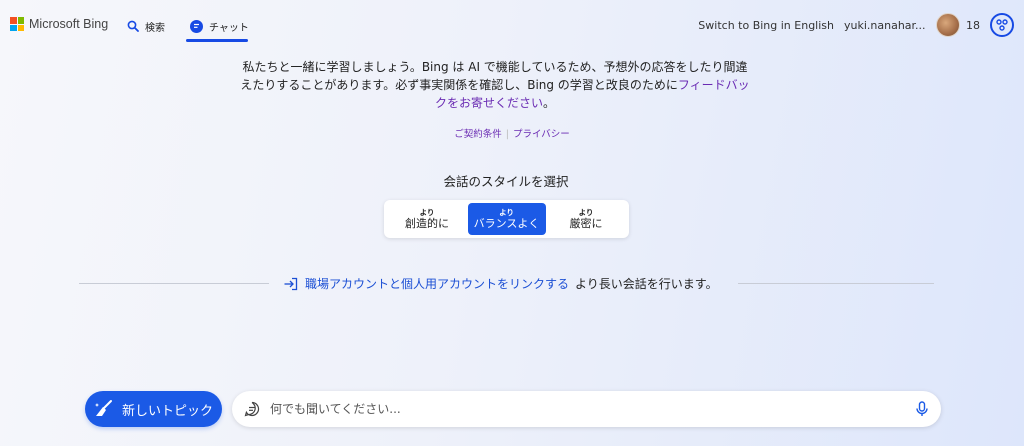 Image resolution: width=1024 pixels, height=446 pixels. Describe the element at coordinates (506, 181) in the screenshot. I see `conversation-style-title: 会話のスタイルを選択` at that location.